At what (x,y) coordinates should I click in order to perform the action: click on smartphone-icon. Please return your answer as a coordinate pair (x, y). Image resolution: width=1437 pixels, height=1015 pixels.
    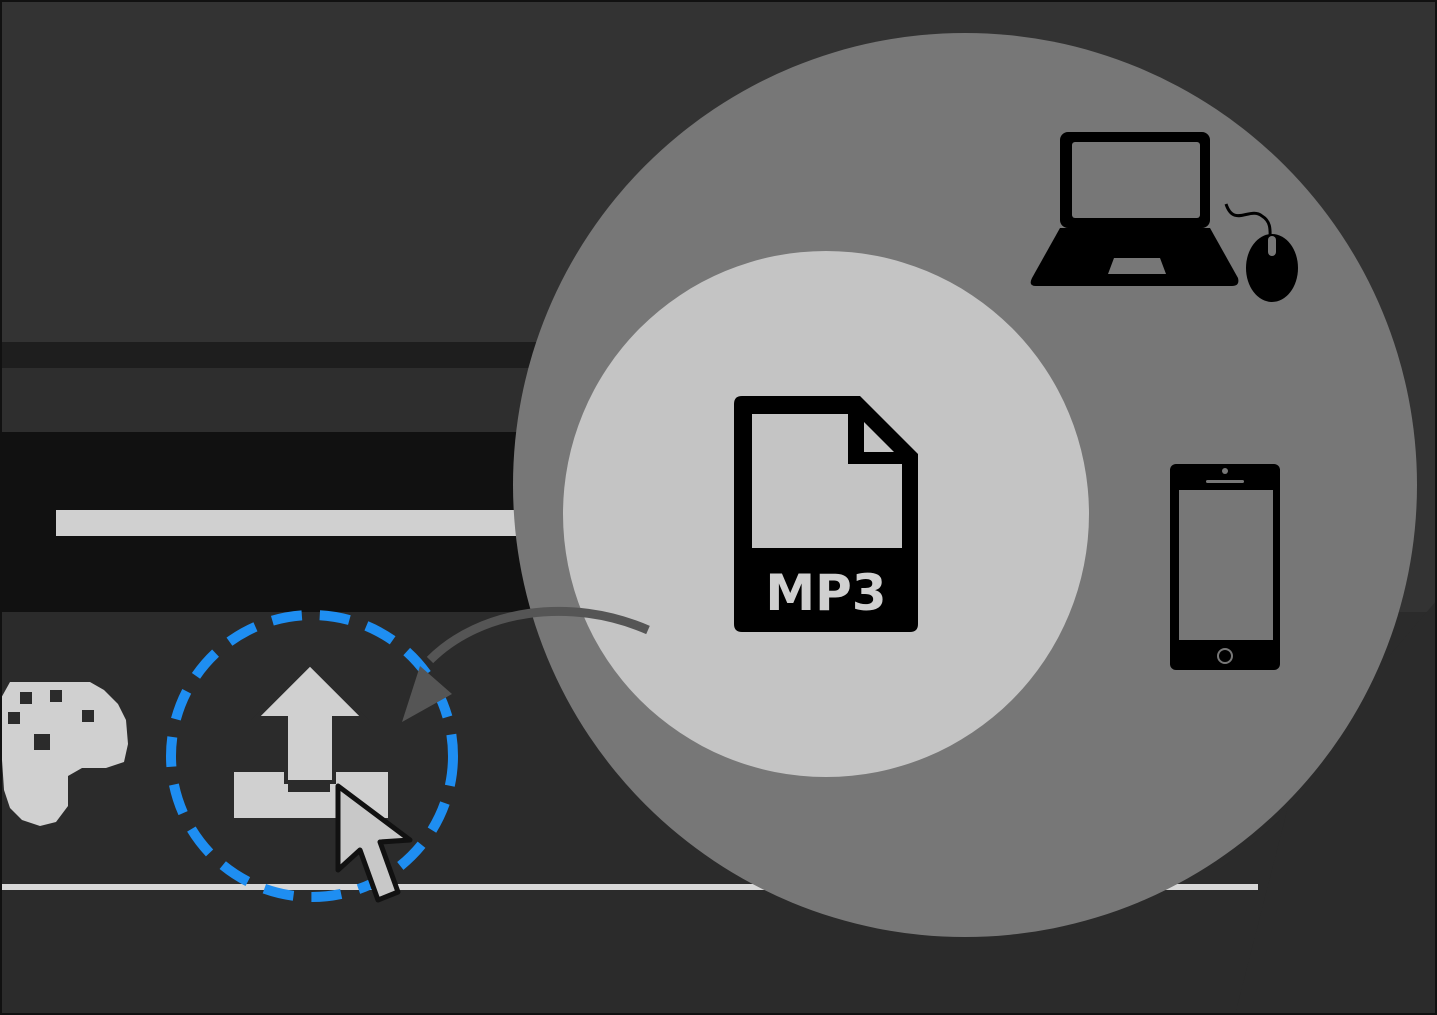
    Looking at the image, I should click on (1225, 567).